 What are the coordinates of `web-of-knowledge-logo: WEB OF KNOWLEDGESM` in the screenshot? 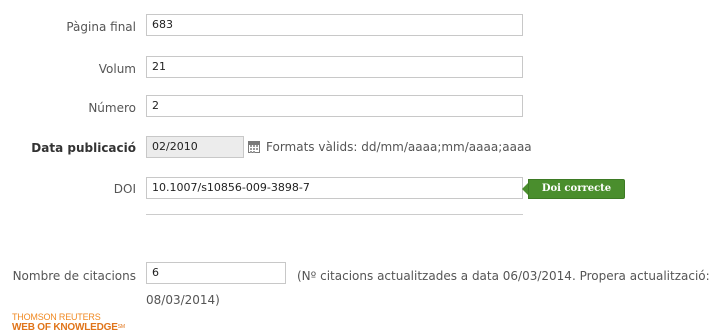 It's located at (68, 327).